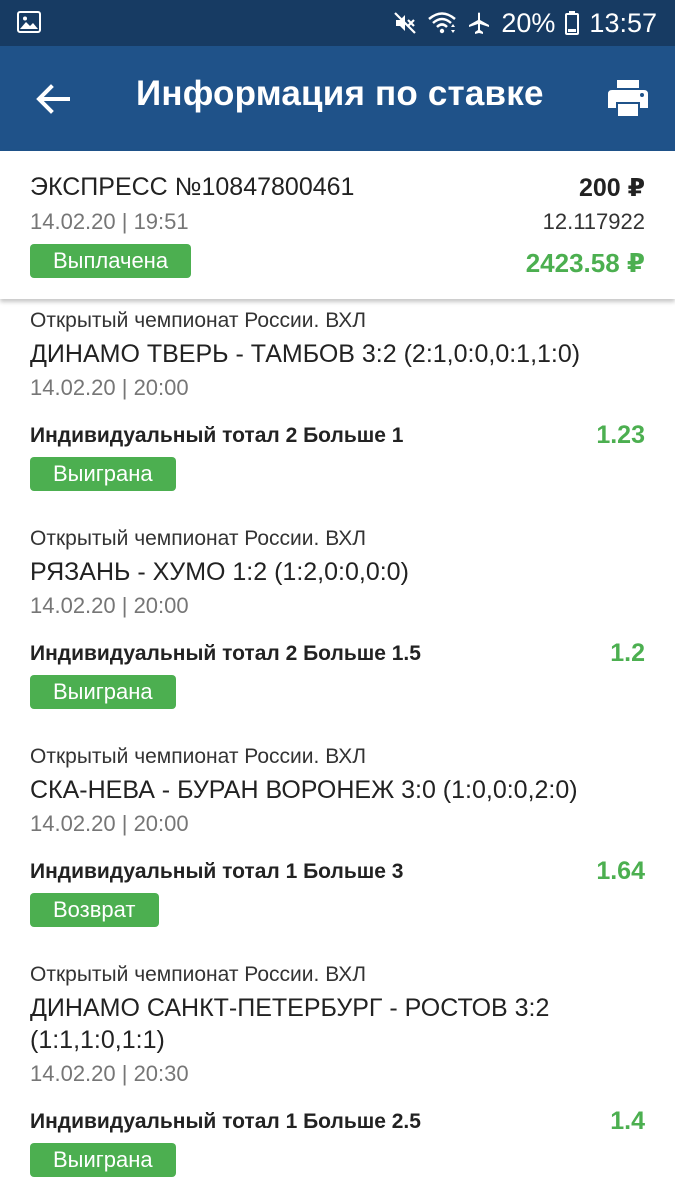  I want to click on odds-value: 1.2, so click(627, 653).